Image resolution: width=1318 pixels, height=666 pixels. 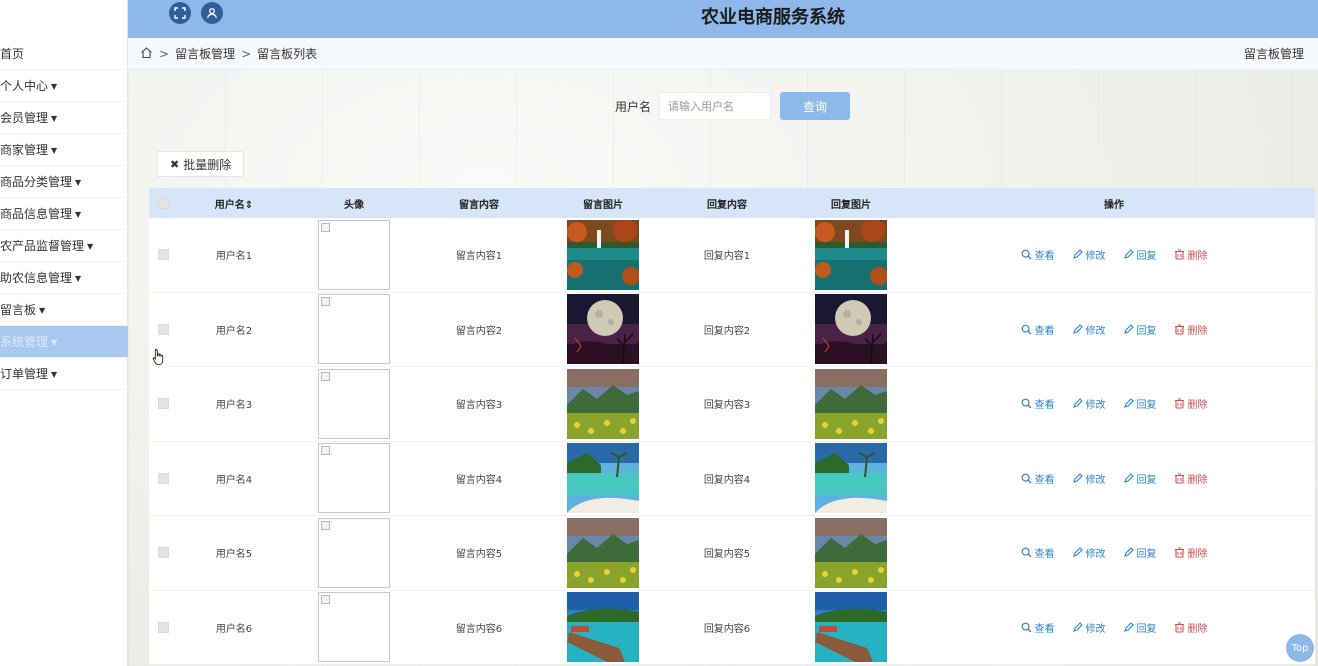 I want to click on batch-delete-button: ✖ 批量删除, so click(x=201, y=164).